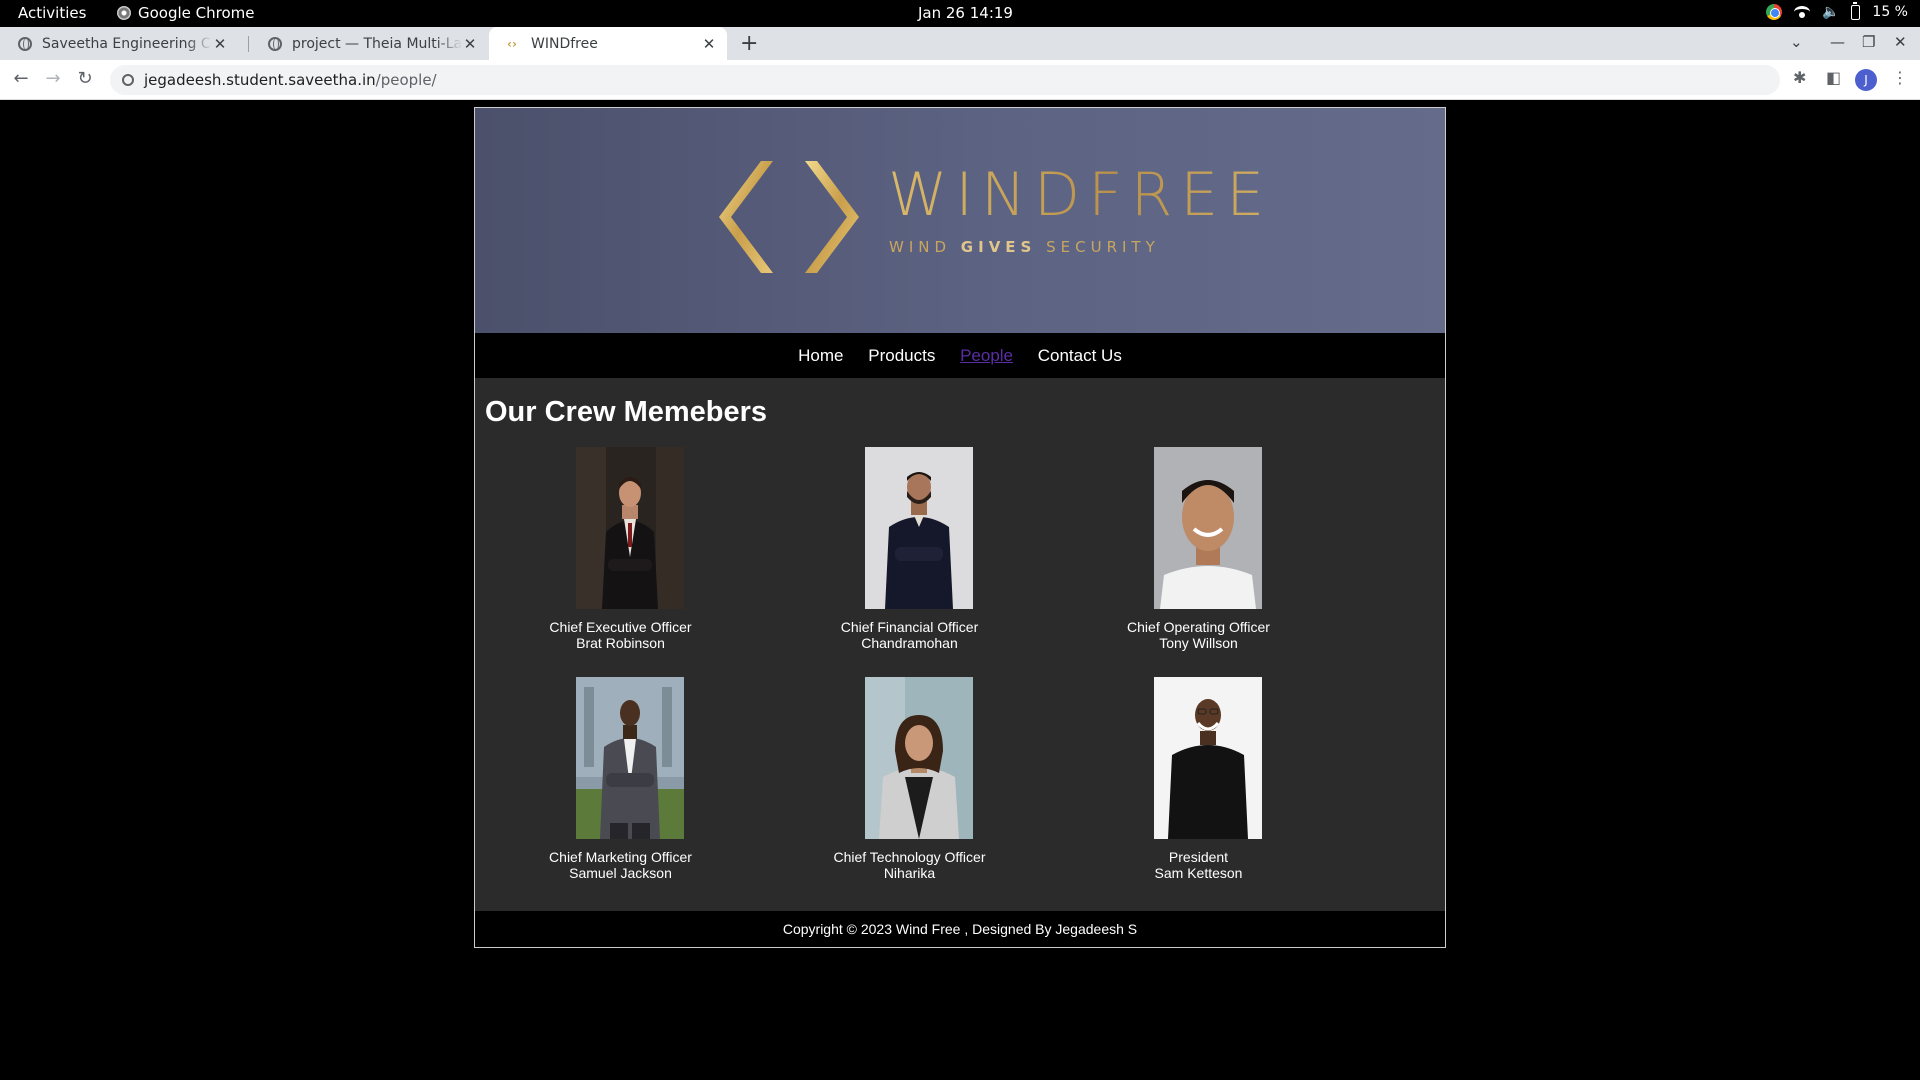 Image resolution: width=1920 pixels, height=1080 pixels. What do you see at coordinates (128, 80) in the screenshot?
I see `site-info-icon` at bounding box center [128, 80].